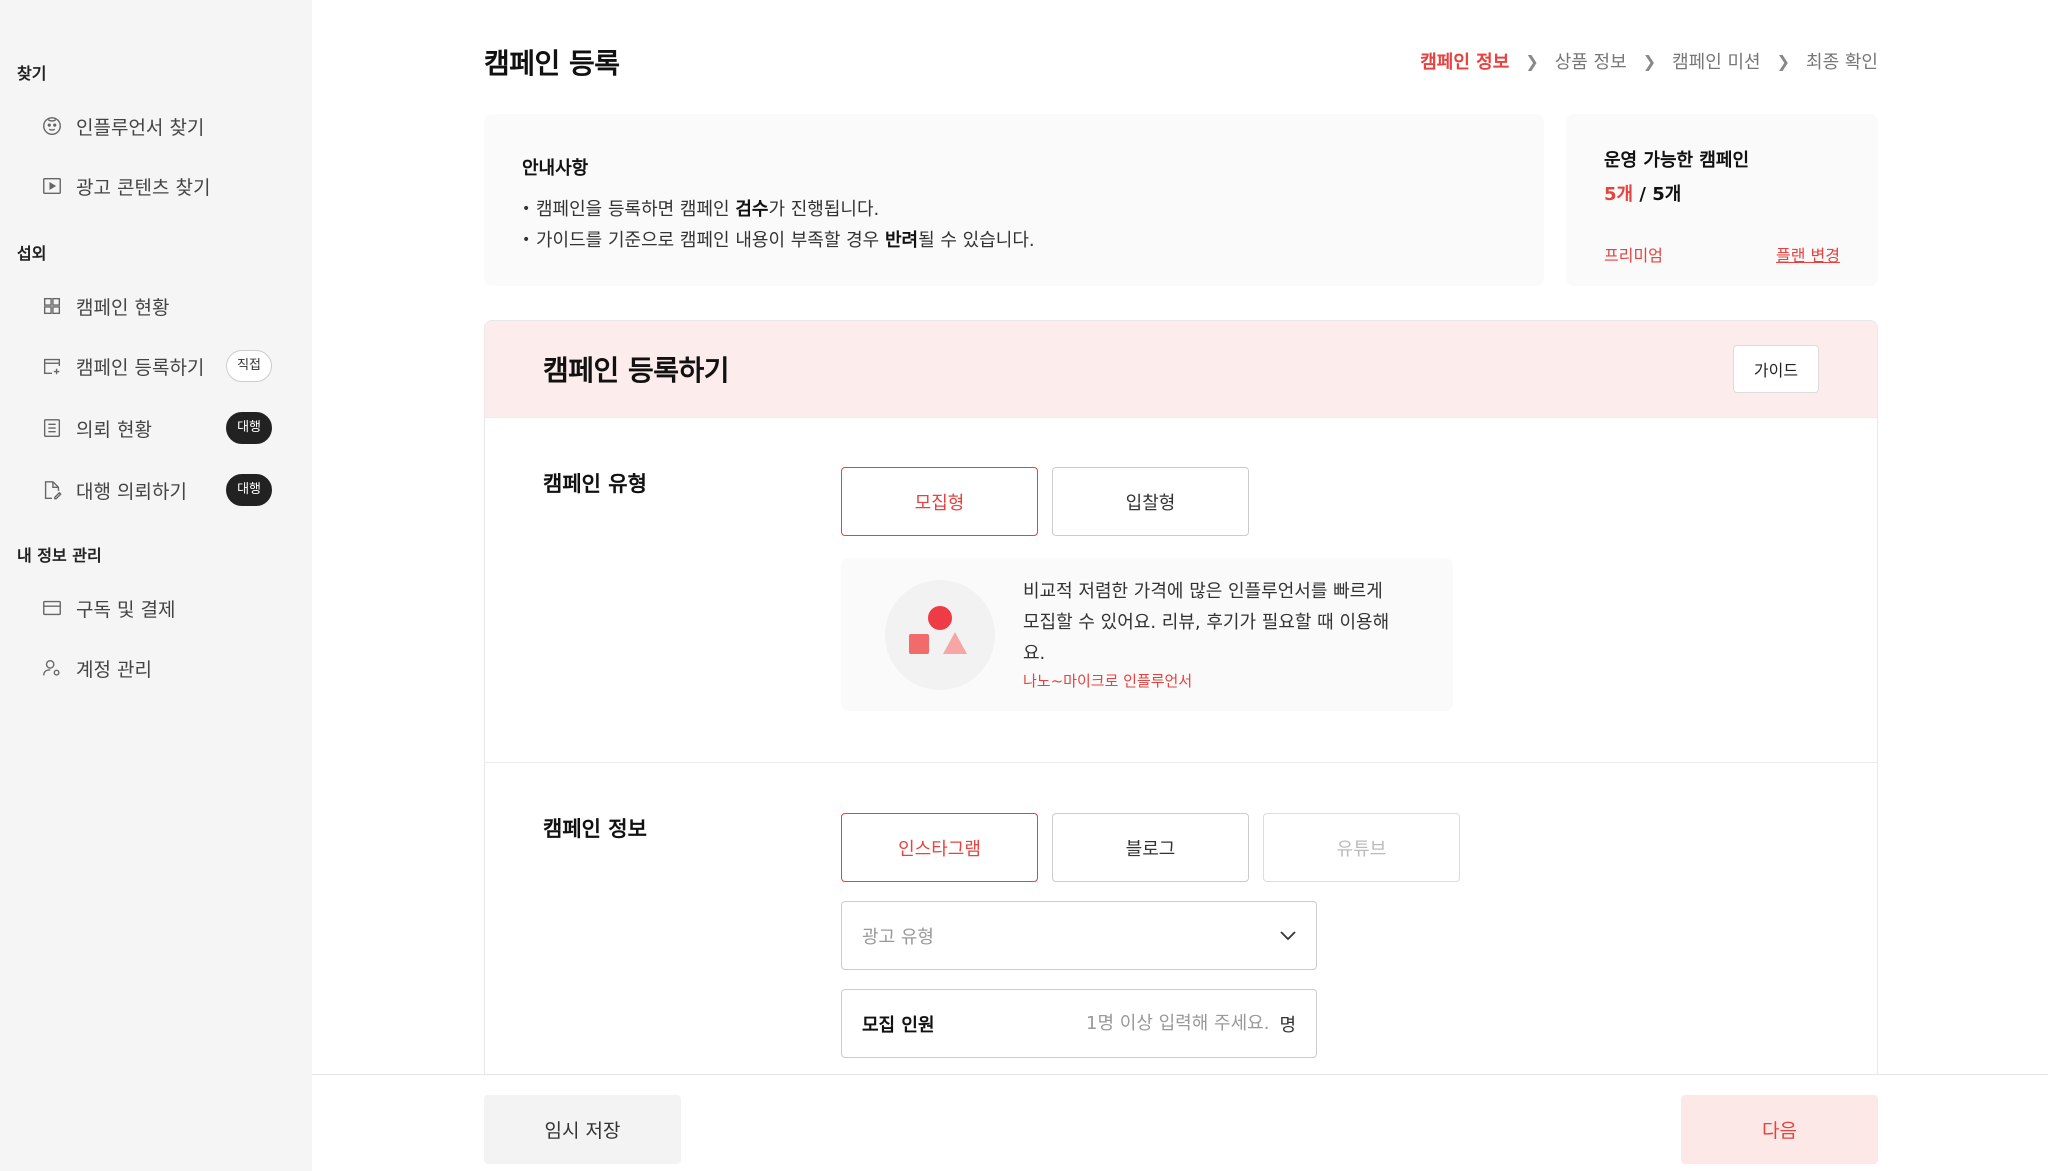 This screenshot has width=2048, height=1171. I want to click on sidebar-item-agency-request: 대행 의뢰하기 대행, so click(156, 490).